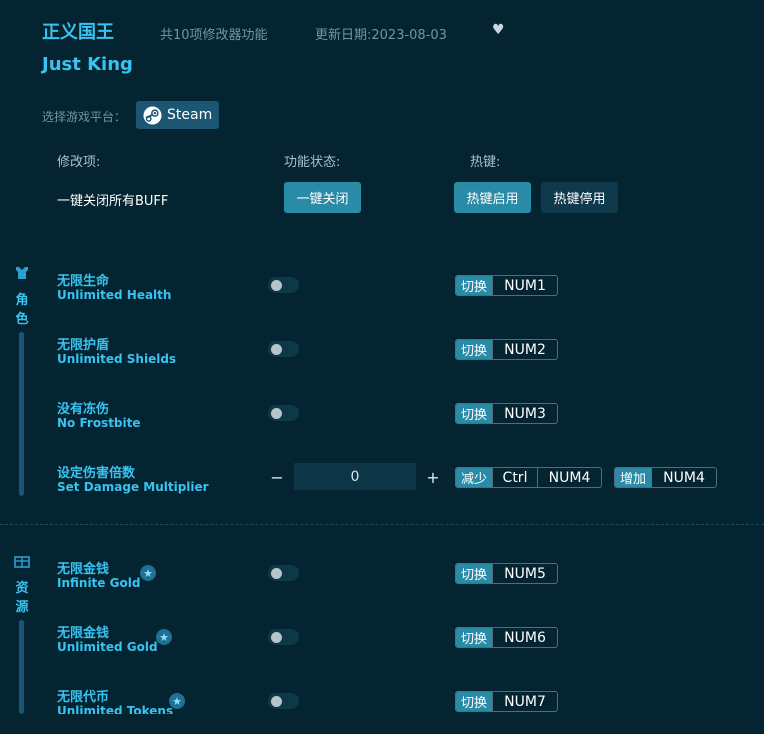 This screenshot has width=764, height=734. I want to click on hotkey-infinite-gold: 切换 NUM5, so click(507, 573).